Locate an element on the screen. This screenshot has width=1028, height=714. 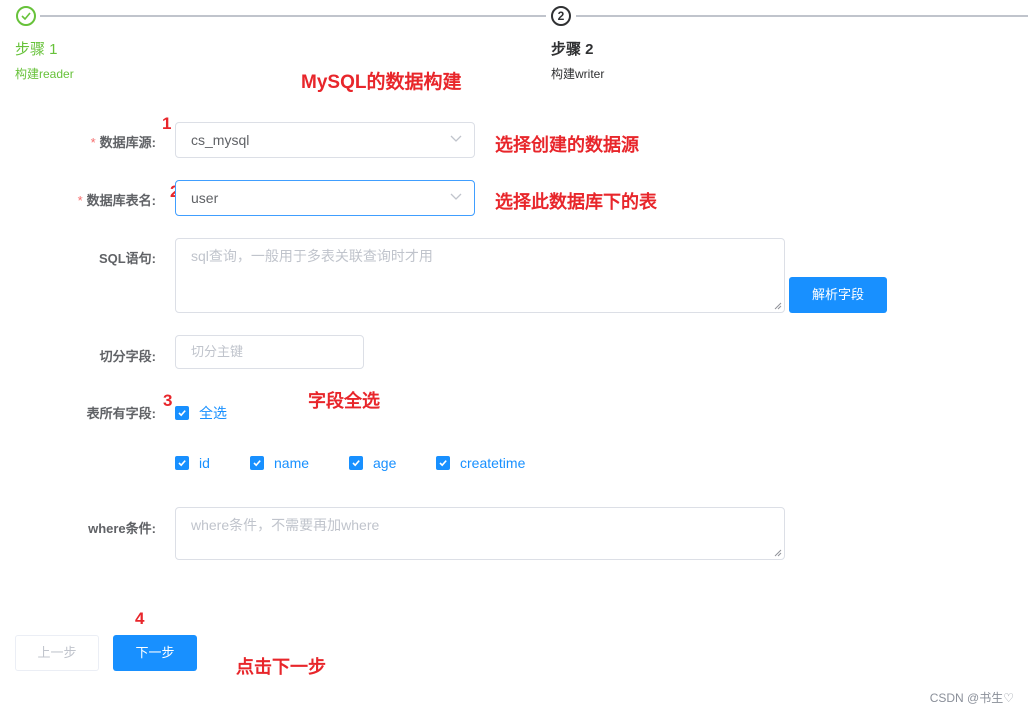
datasource-label: * 数据库源: is located at coordinates (123, 142).